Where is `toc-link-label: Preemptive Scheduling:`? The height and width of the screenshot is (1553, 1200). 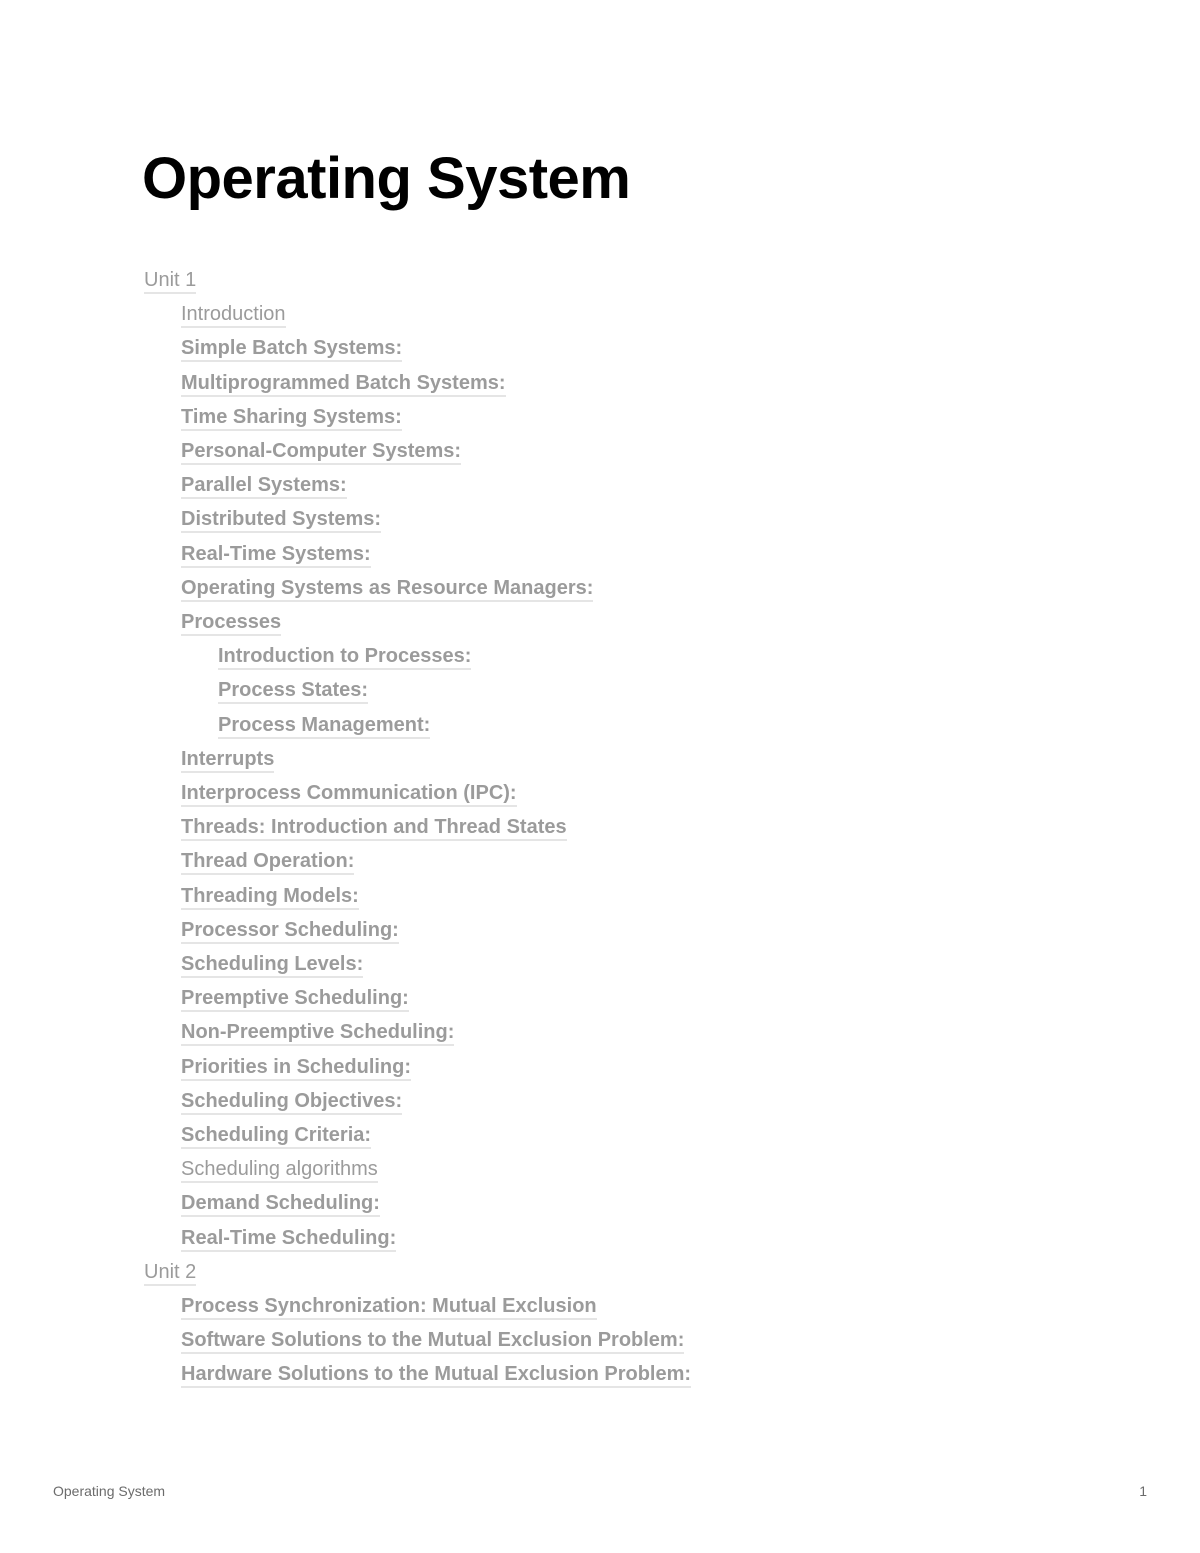
toc-link-label: Preemptive Scheduling: is located at coordinates (295, 1000).